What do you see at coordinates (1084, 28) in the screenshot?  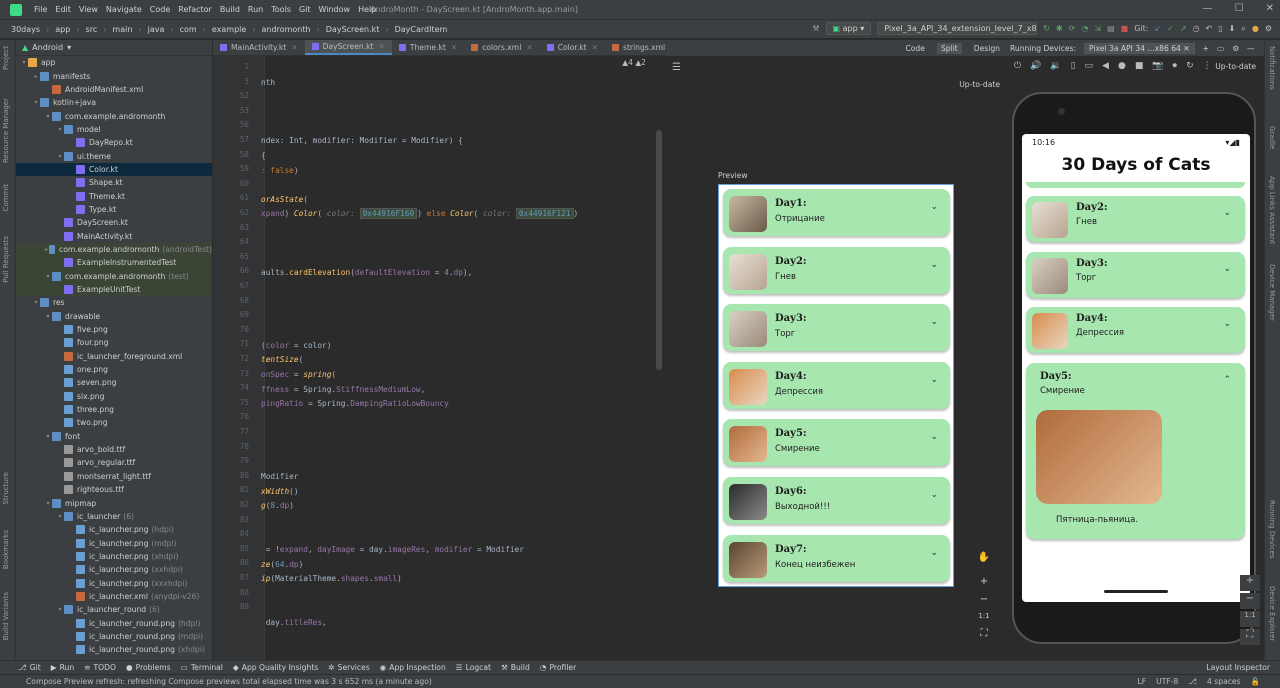 I see `profile-icon: ◔` at bounding box center [1084, 28].